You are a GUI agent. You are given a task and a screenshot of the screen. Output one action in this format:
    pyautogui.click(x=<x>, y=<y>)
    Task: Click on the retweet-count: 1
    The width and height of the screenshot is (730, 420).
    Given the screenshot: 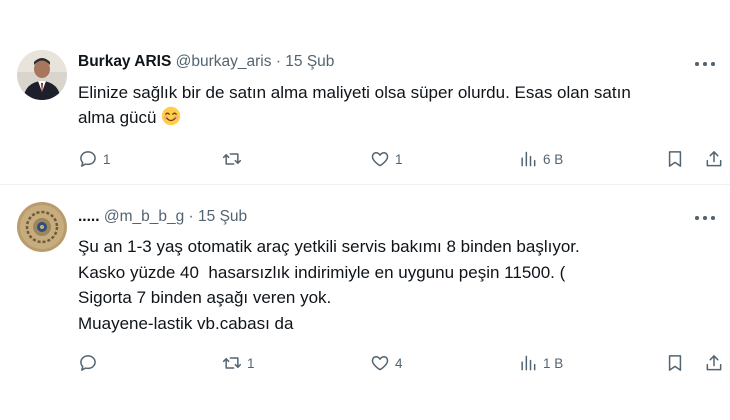 What is the action you would take?
    pyautogui.click(x=251, y=363)
    